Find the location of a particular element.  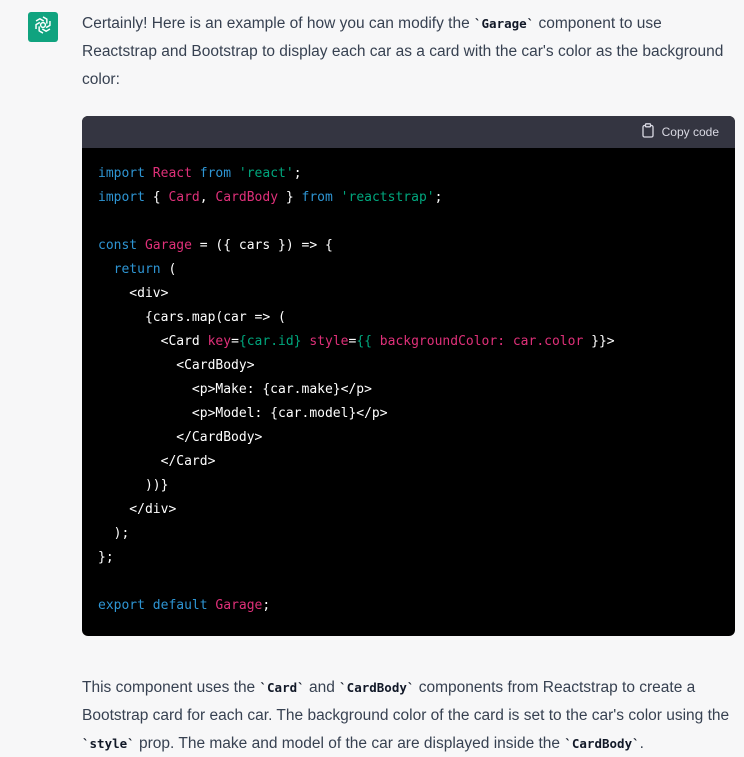

assistant-avatar is located at coordinates (43, 27).